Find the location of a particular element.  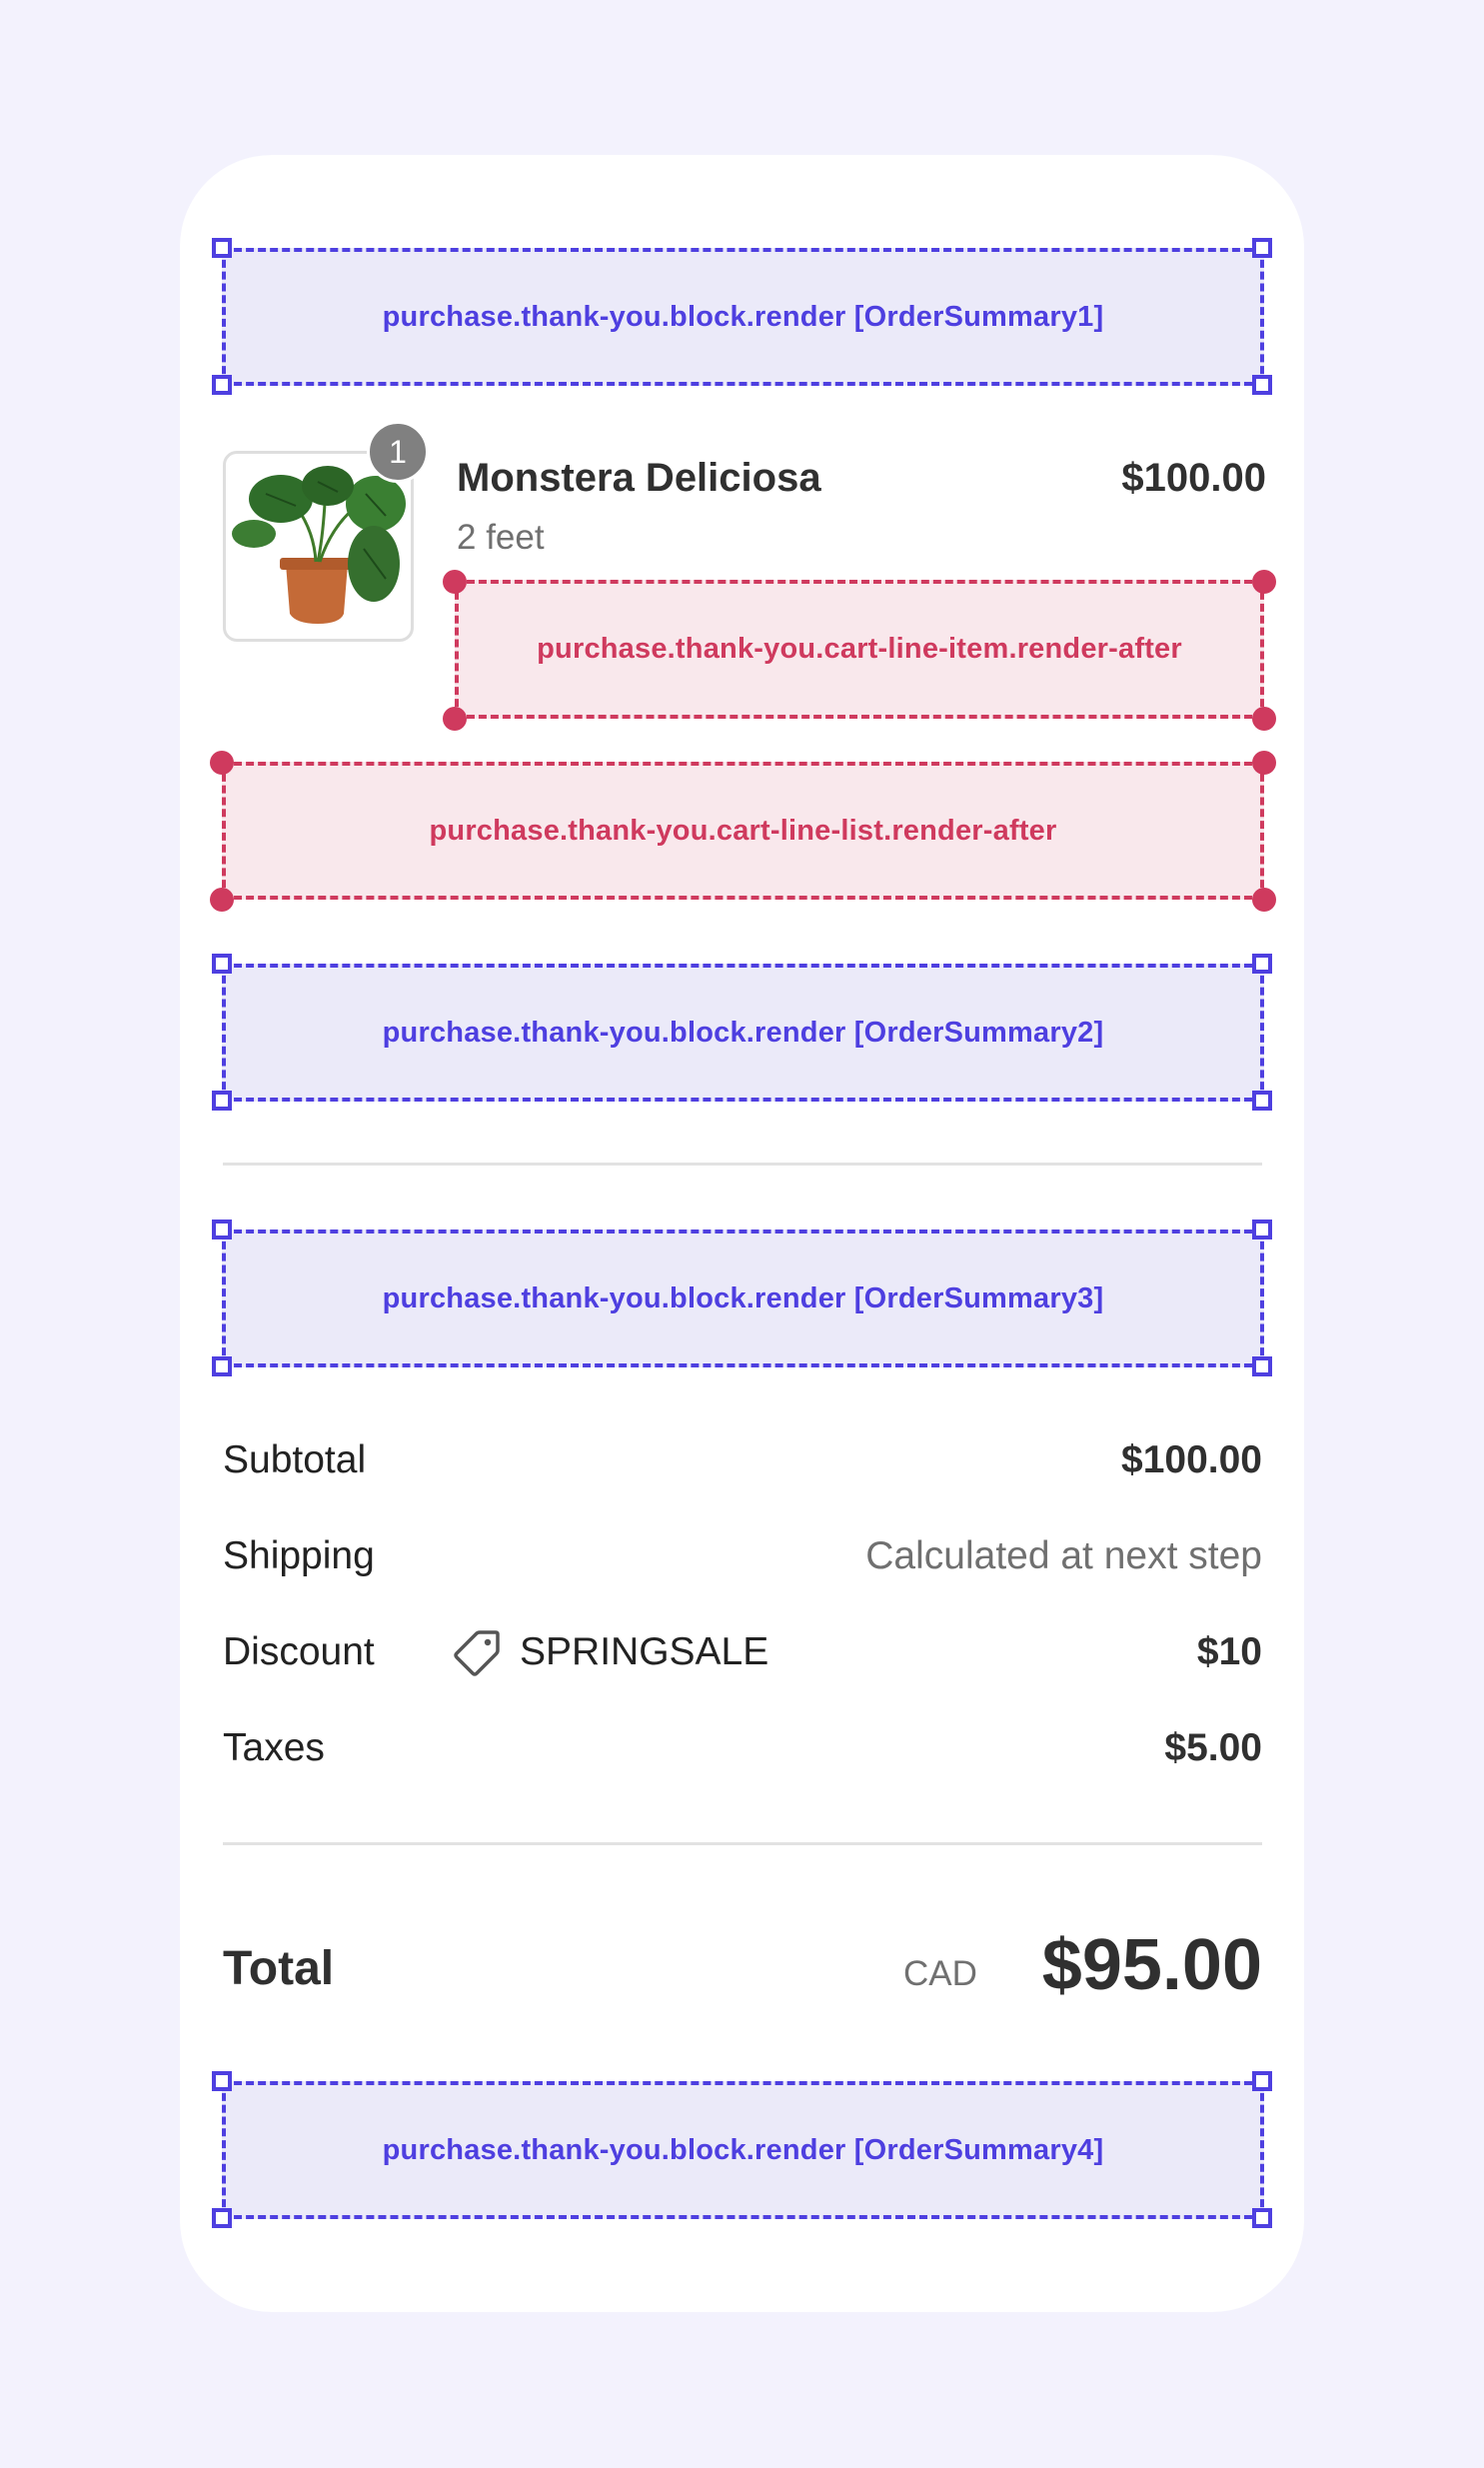

product-price: $100.00 is located at coordinates (1193, 478).